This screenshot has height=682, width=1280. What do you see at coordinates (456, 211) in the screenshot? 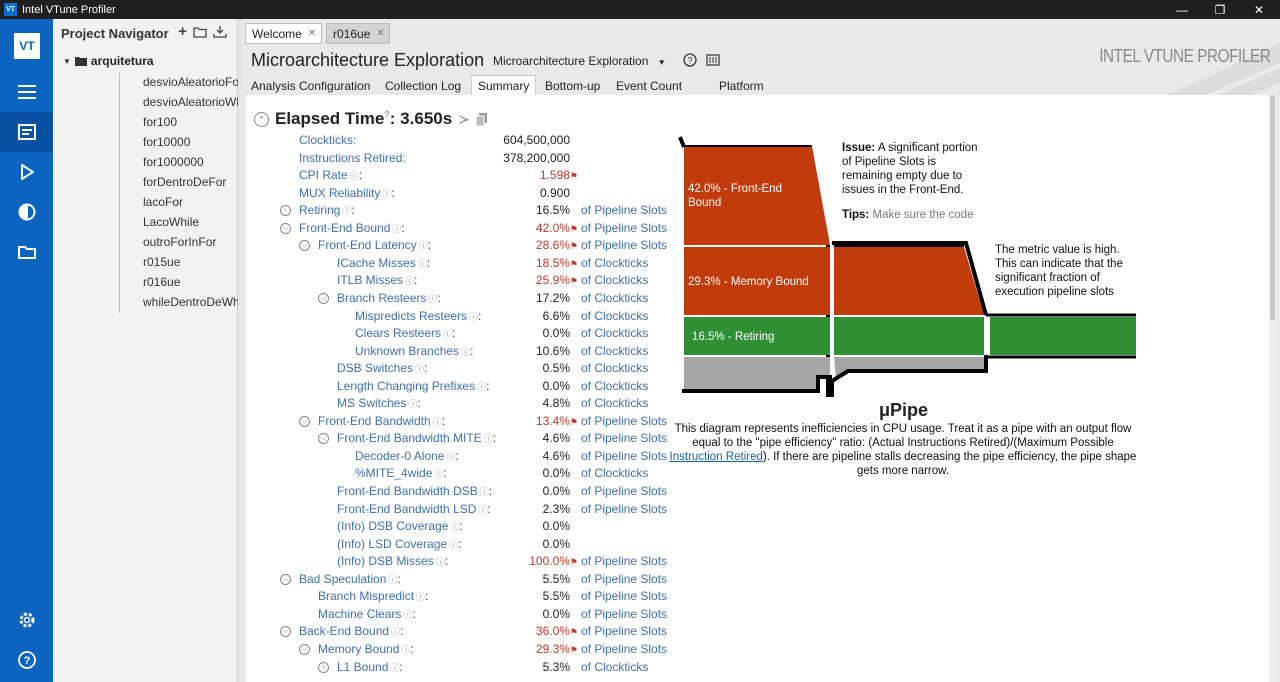
I see `metric-row: › Retiring ⓘ: 16.5% of Pipeline Slots` at bounding box center [456, 211].